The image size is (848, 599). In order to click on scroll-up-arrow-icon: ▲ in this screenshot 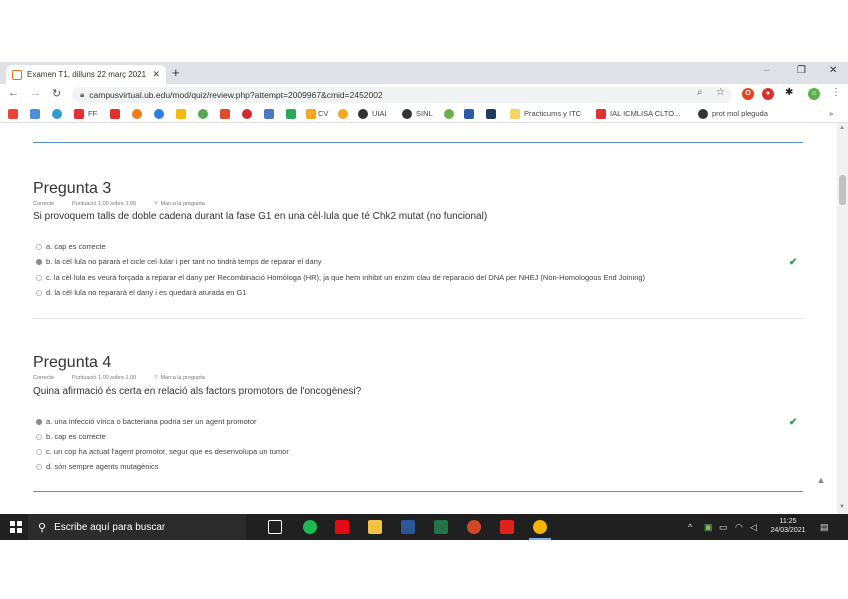, I will do `click(842, 128)`.